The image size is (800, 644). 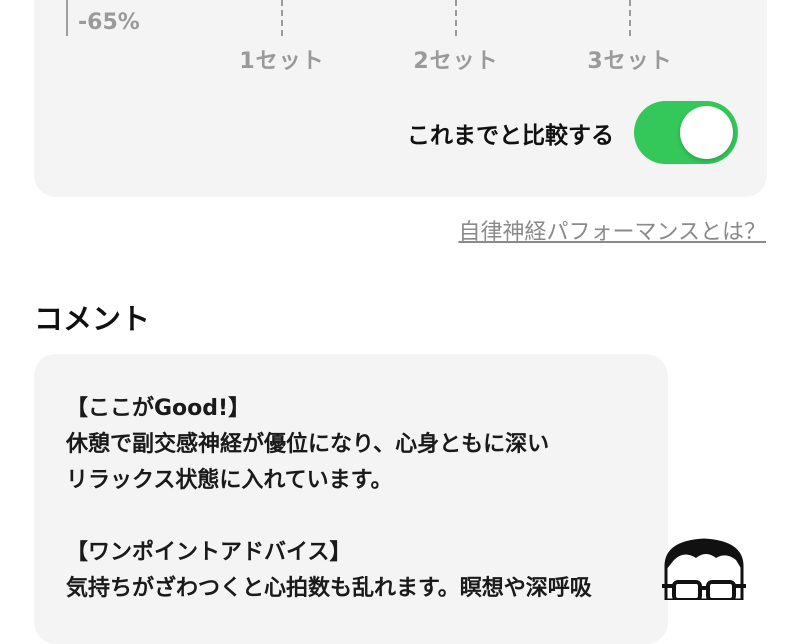 I want to click on autonomic-performance-help-link: 自律神経パフォーマンスとは？, so click(x=612, y=230).